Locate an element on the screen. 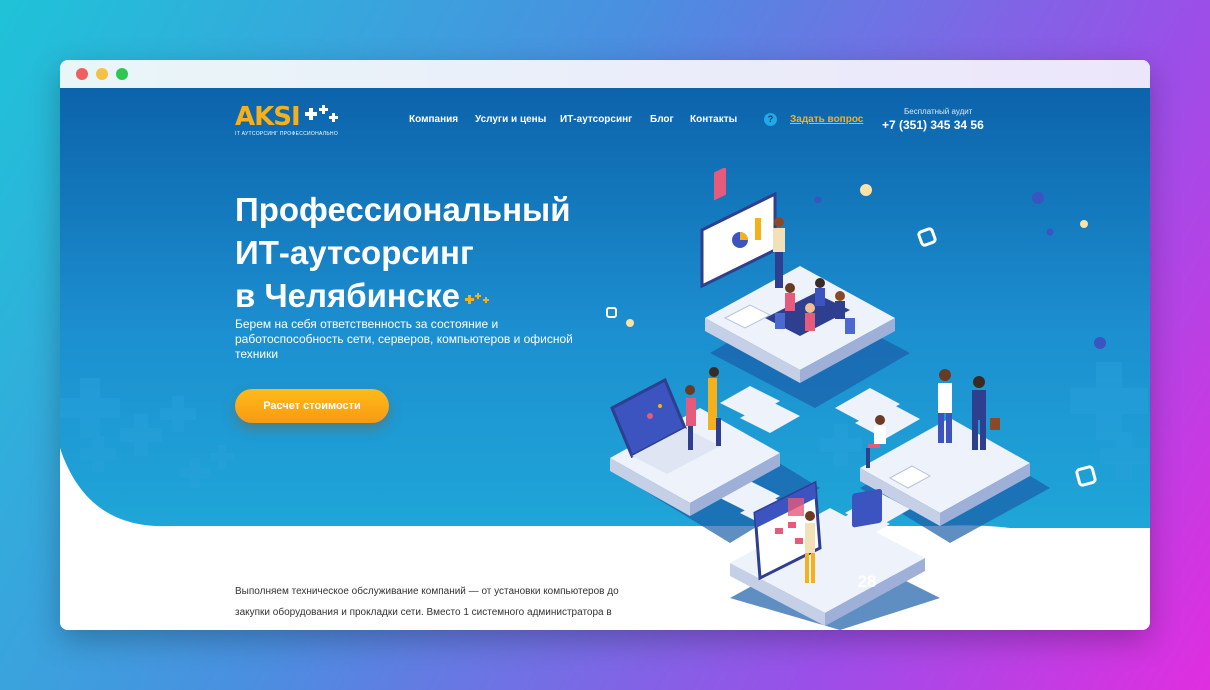 The image size is (1210, 690). phone-number: +7 (351) 345 34 56 is located at coordinates (933, 125).